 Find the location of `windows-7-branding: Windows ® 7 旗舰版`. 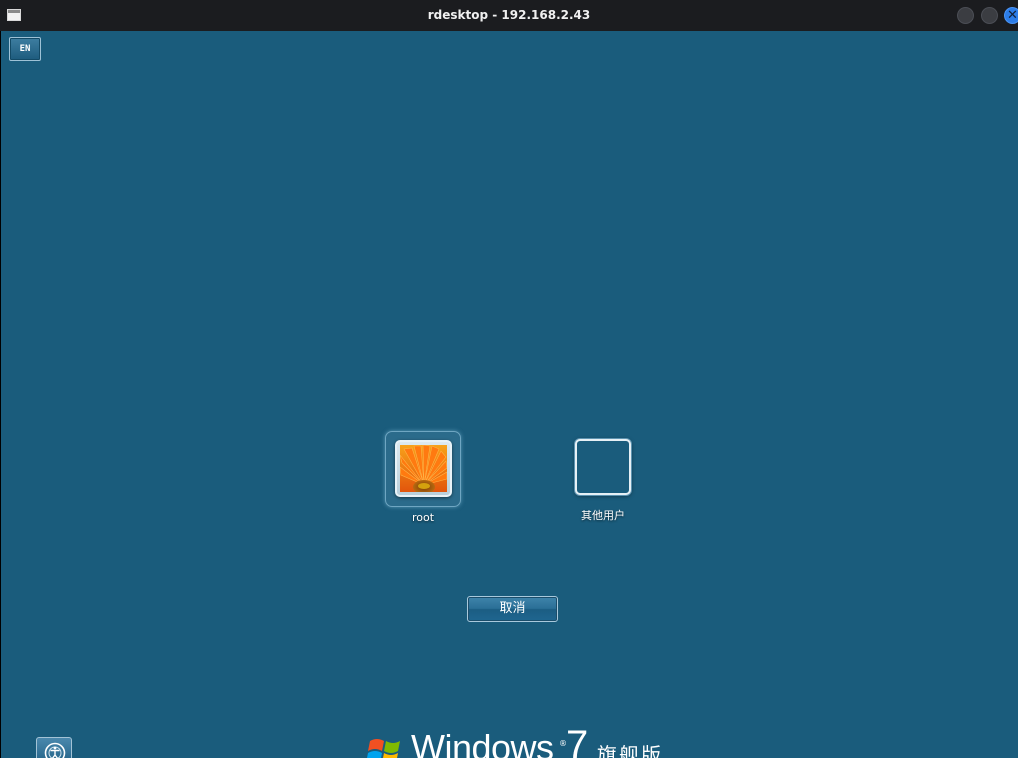

windows-7-branding: Windows ® 7 旗舰版 is located at coordinates (527, 740).